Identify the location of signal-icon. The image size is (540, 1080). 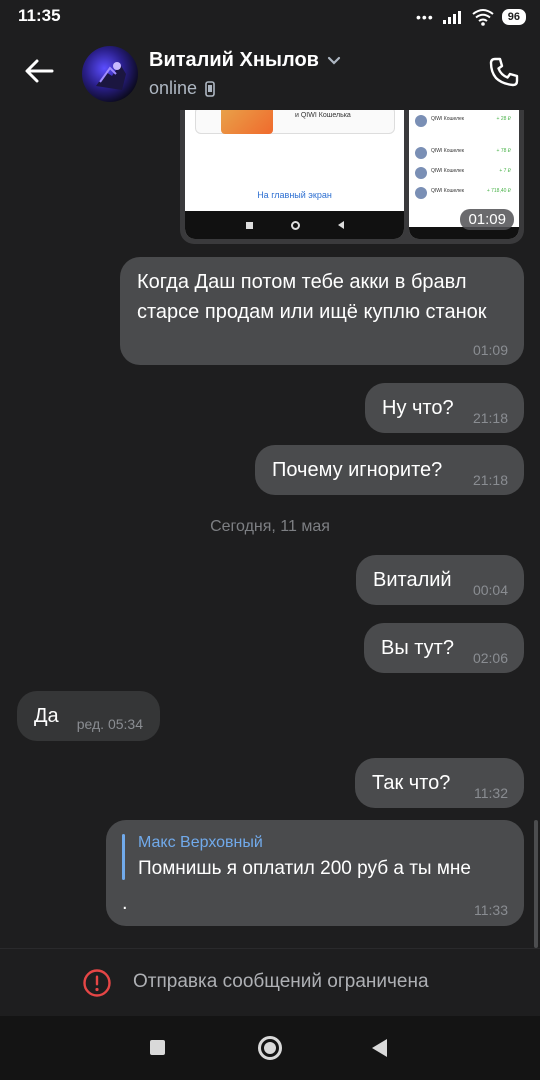
(451, 17).